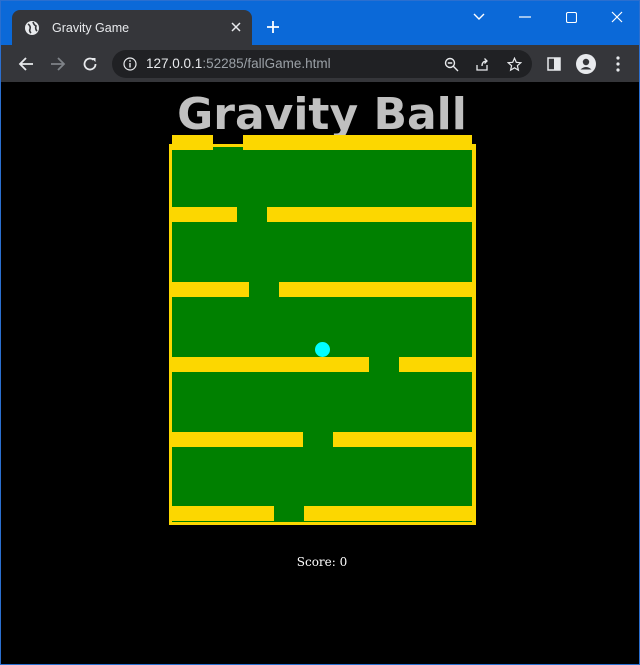 The image size is (640, 665). I want to click on reload-icon, so click(90, 64).